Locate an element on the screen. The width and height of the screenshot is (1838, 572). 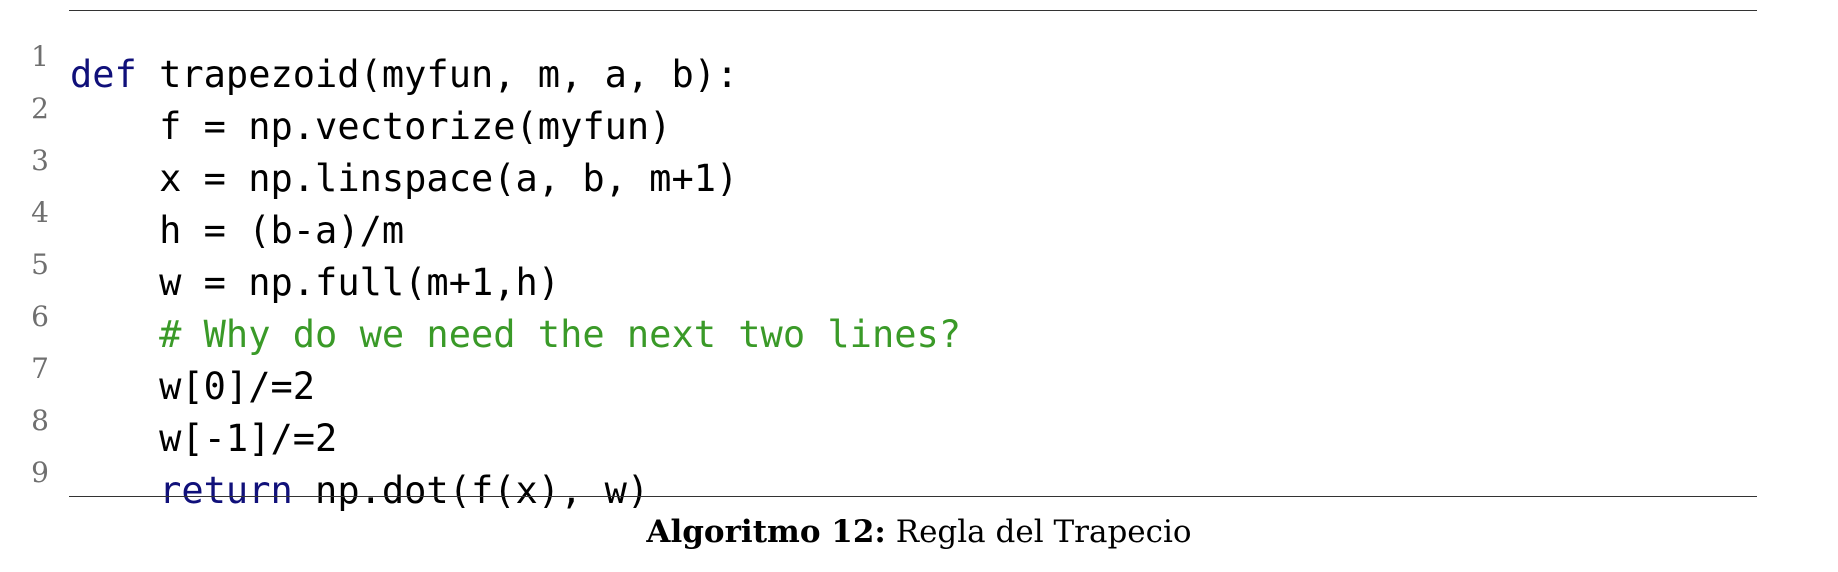
code-line: 9 return np.dot(f(x), w) is located at coordinates (919, 470).